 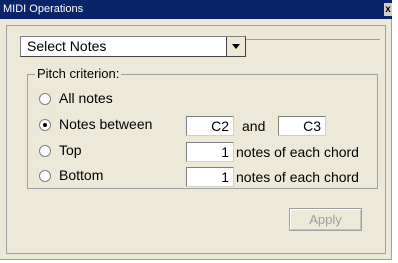 What do you see at coordinates (254, 126) in the screenshot?
I see `and-label: and` at bounding box center [254, 126].